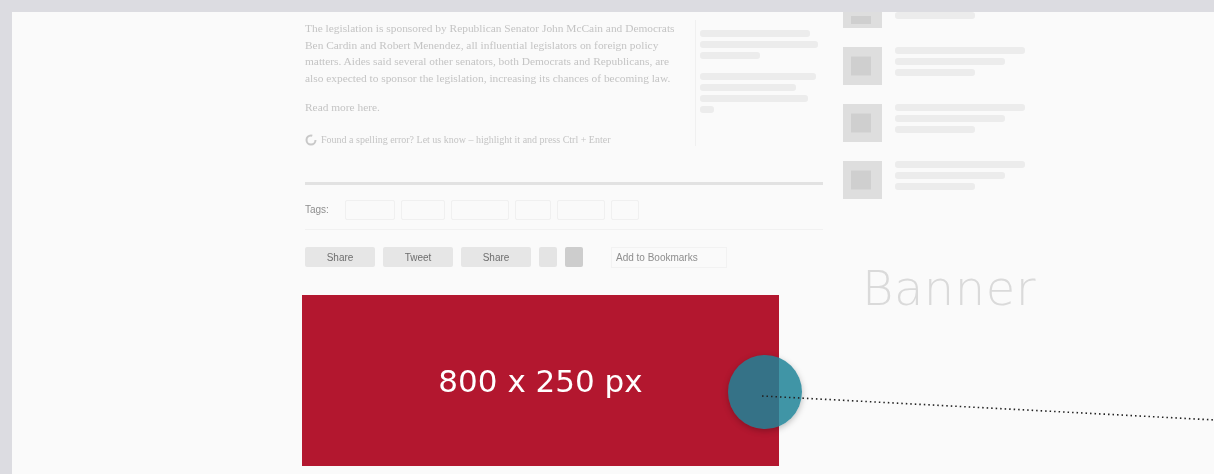 The width and height of the screenshot is (1214, 474). Describe the element at coordinates (317, 209) in the screenshot. I see `tags-label: Tags:` at that location.